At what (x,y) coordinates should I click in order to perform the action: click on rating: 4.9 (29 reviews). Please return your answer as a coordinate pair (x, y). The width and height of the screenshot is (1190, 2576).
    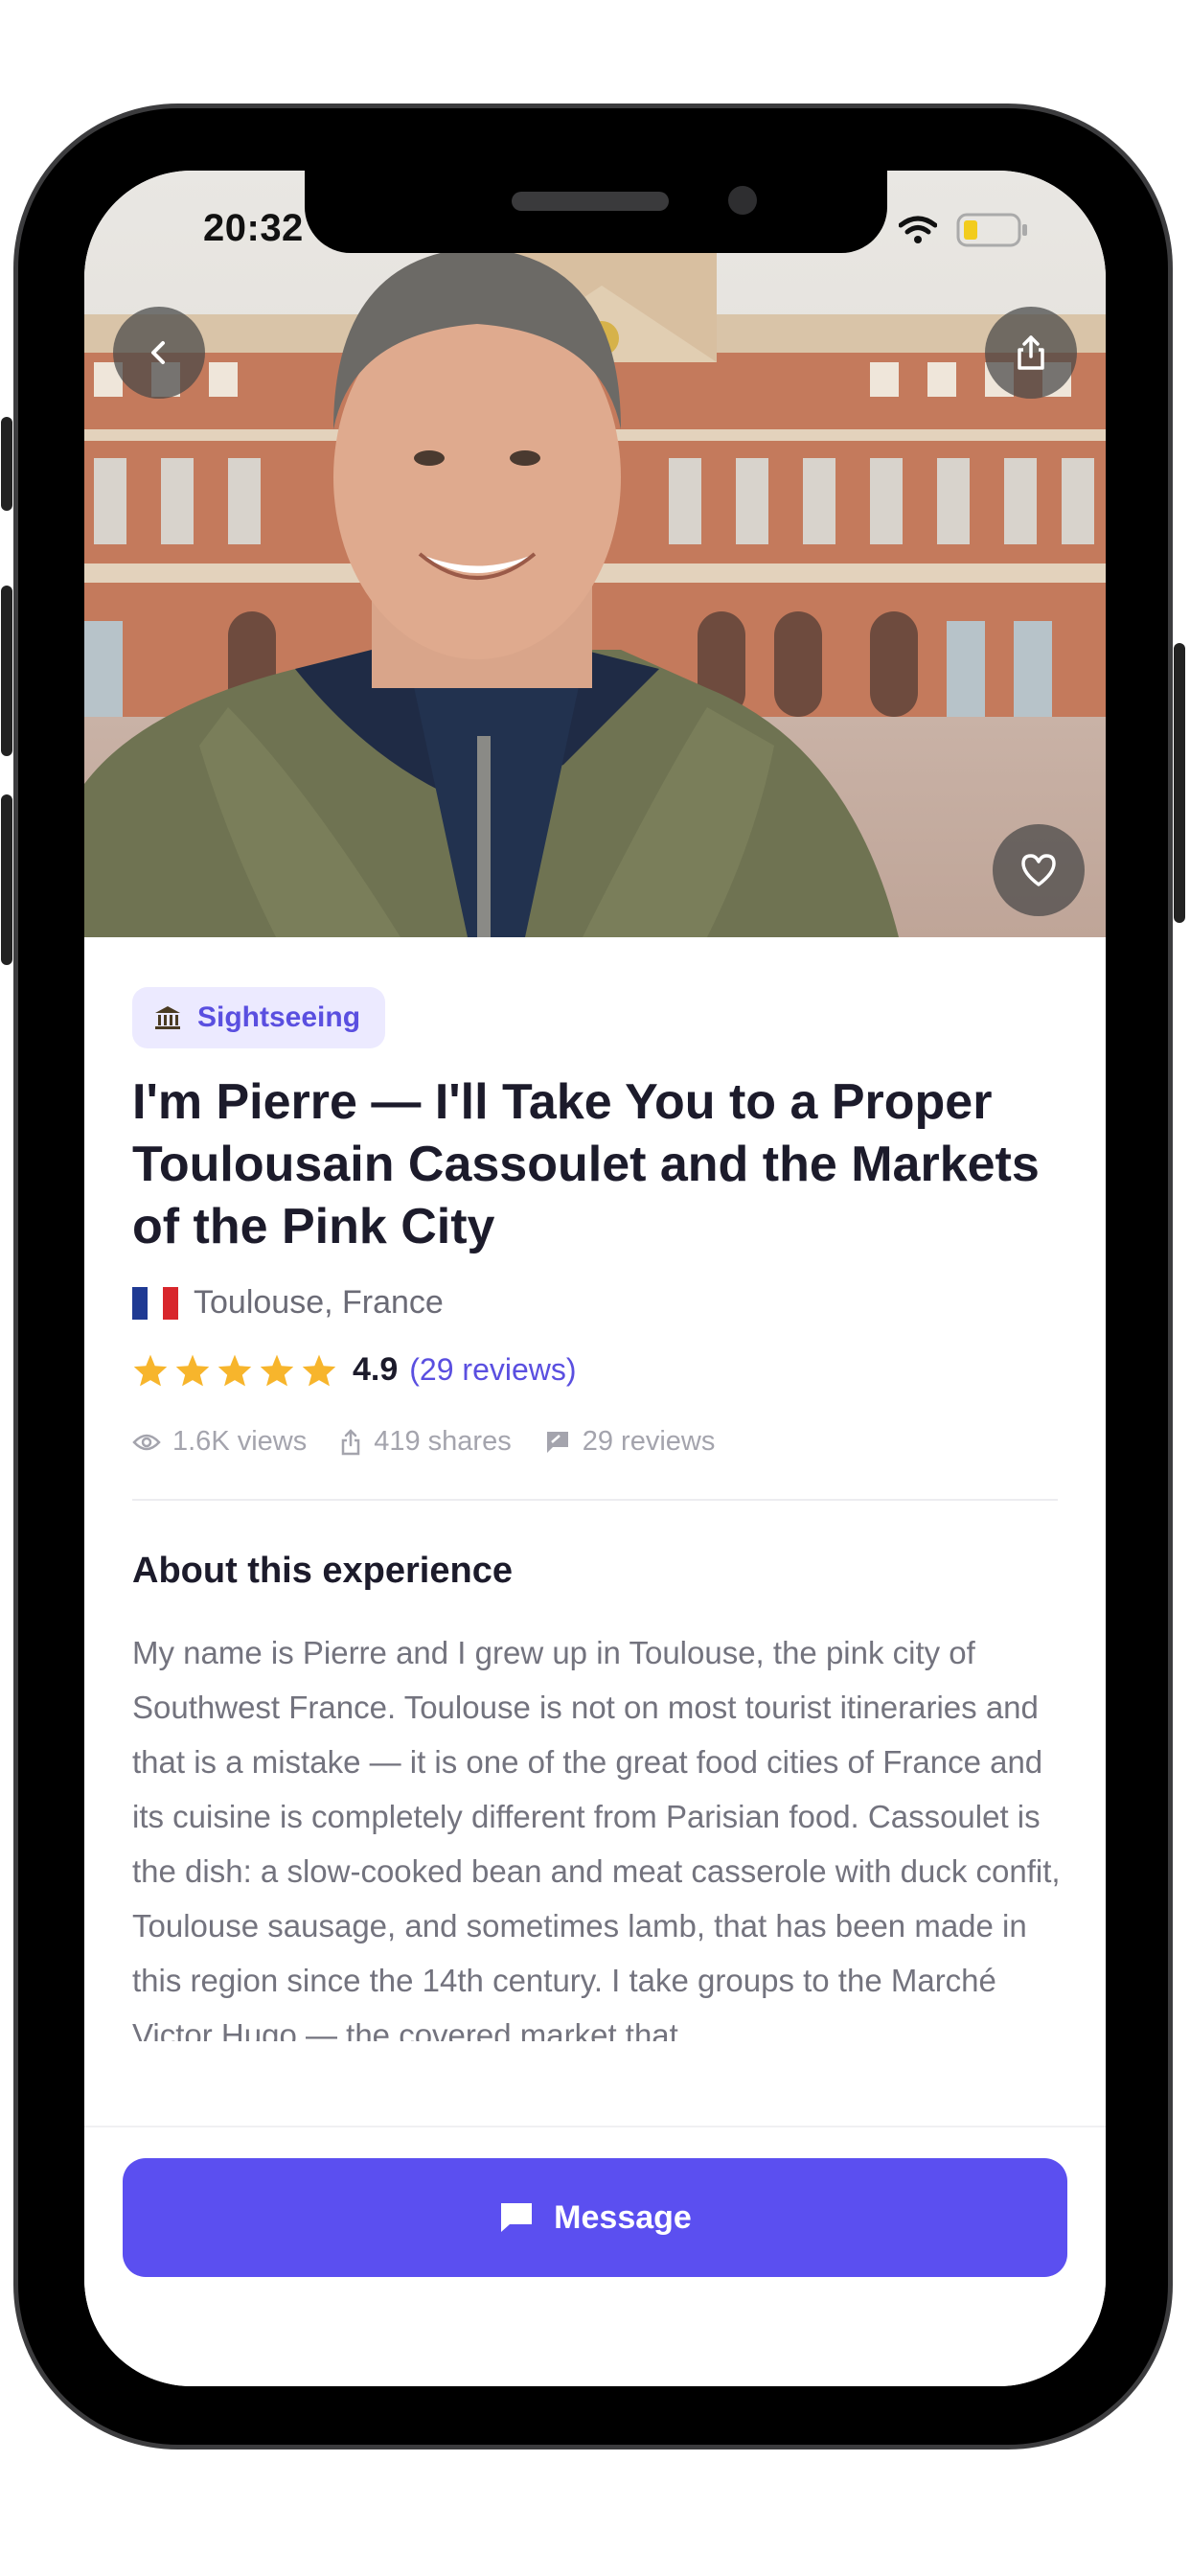
    Looking at the image, I should click on (355, 1370).